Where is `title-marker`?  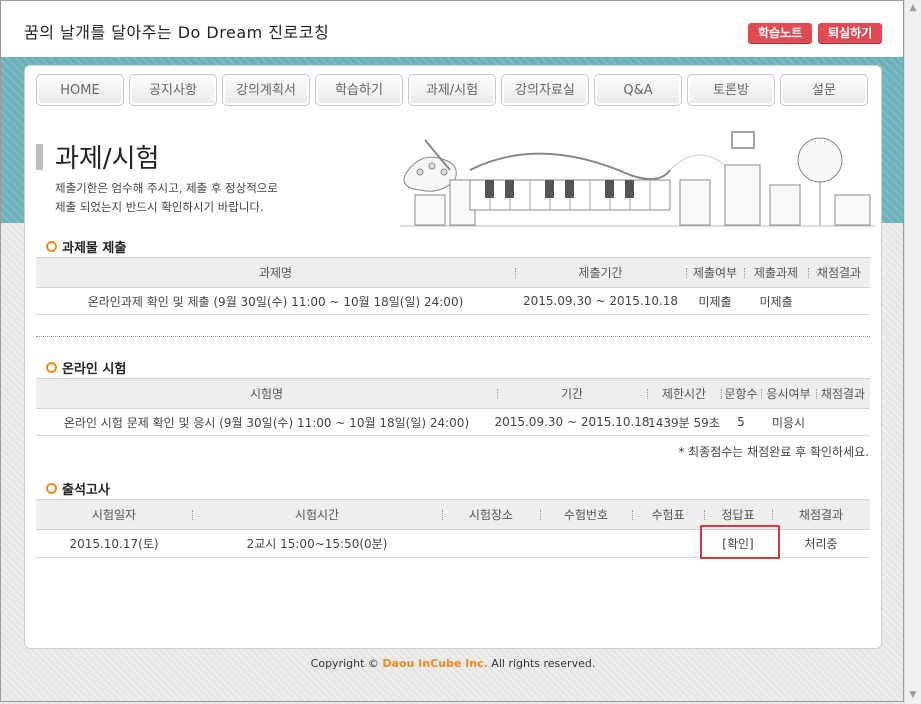 title-marker is located at coordinates (39, 157).